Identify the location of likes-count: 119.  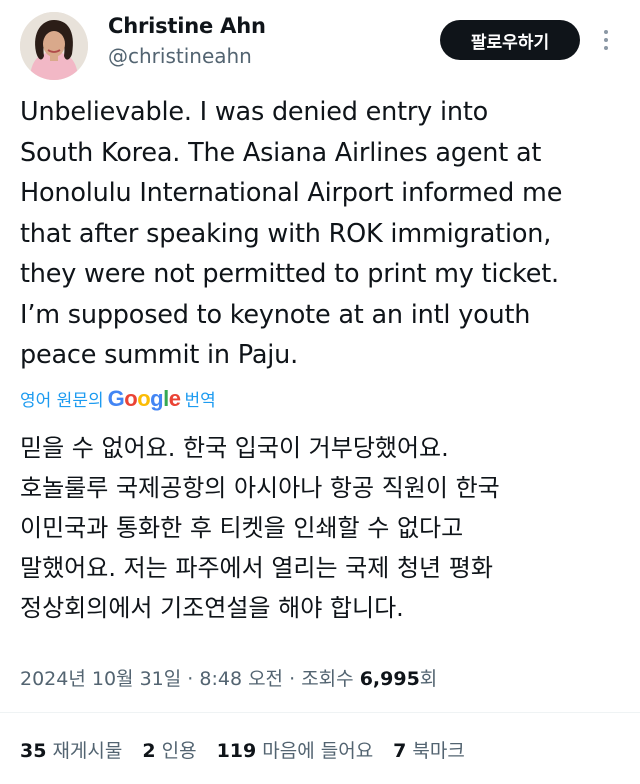
(236, 751).